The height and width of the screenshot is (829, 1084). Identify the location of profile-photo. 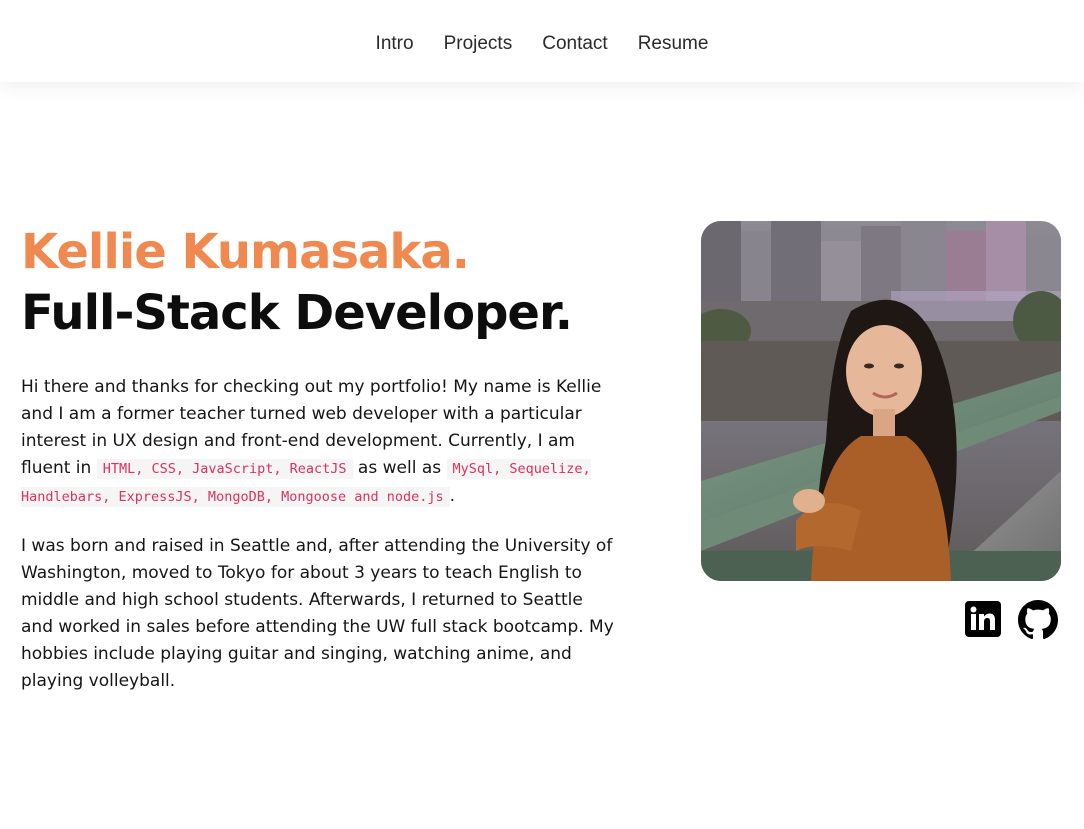
(881, 401).